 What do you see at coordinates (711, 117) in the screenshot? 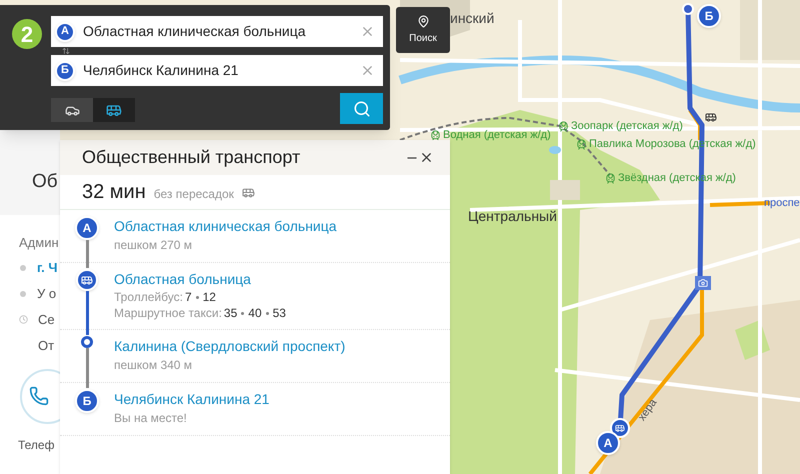
I see `bus-stop-icon` at bounding box center [711, 117].